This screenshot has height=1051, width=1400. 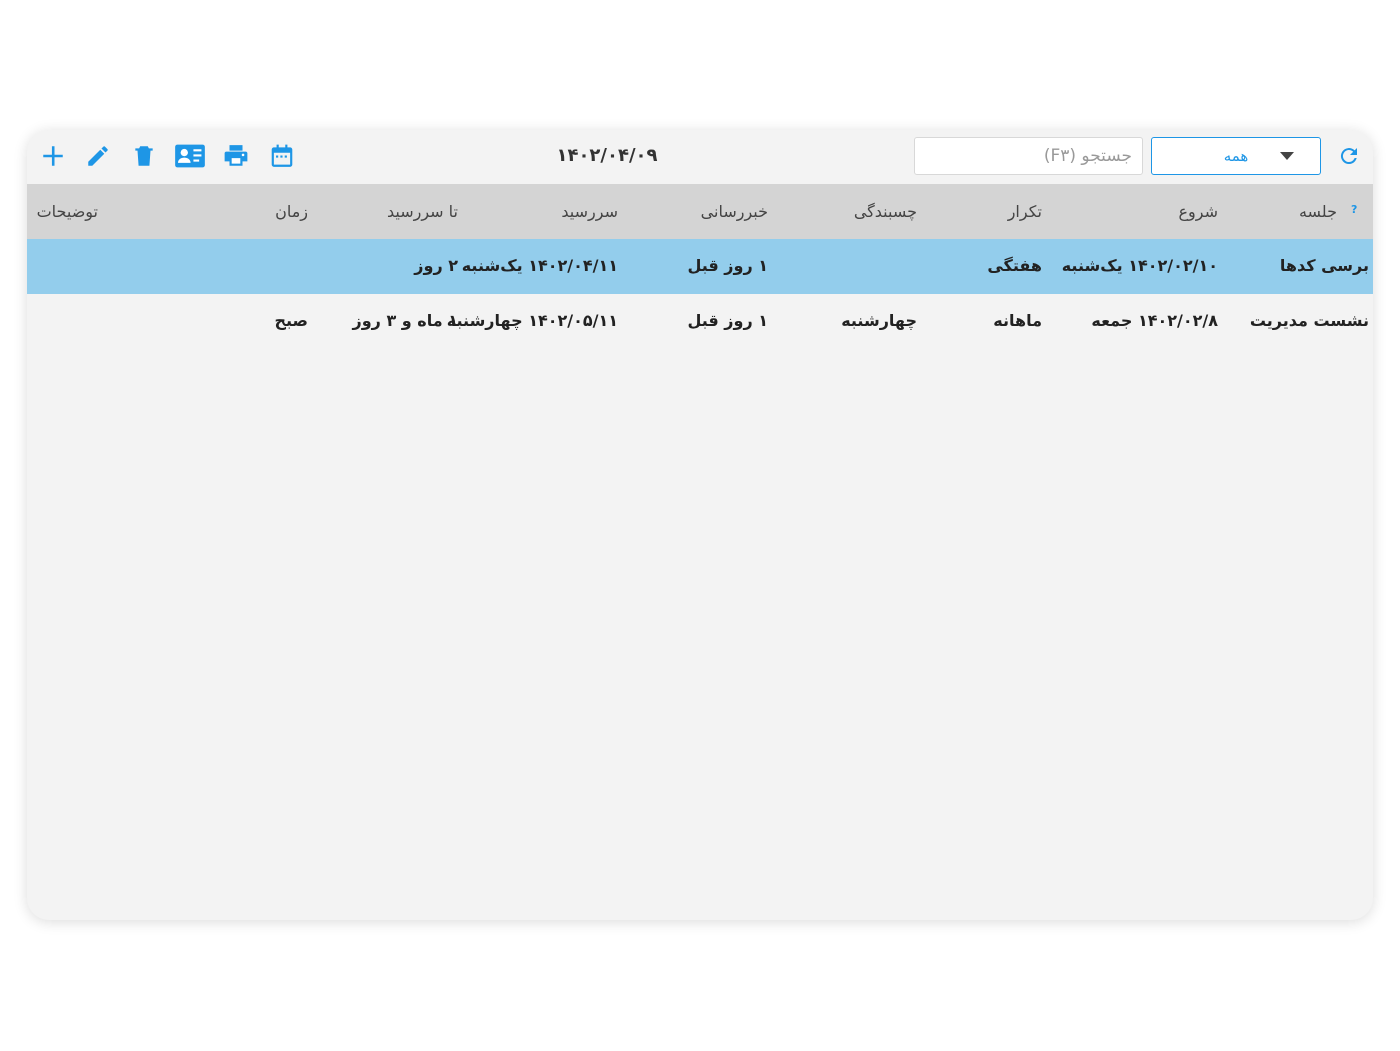 I want to click on cell-sticky: چهارشنبه, so click(x=879, y=320).